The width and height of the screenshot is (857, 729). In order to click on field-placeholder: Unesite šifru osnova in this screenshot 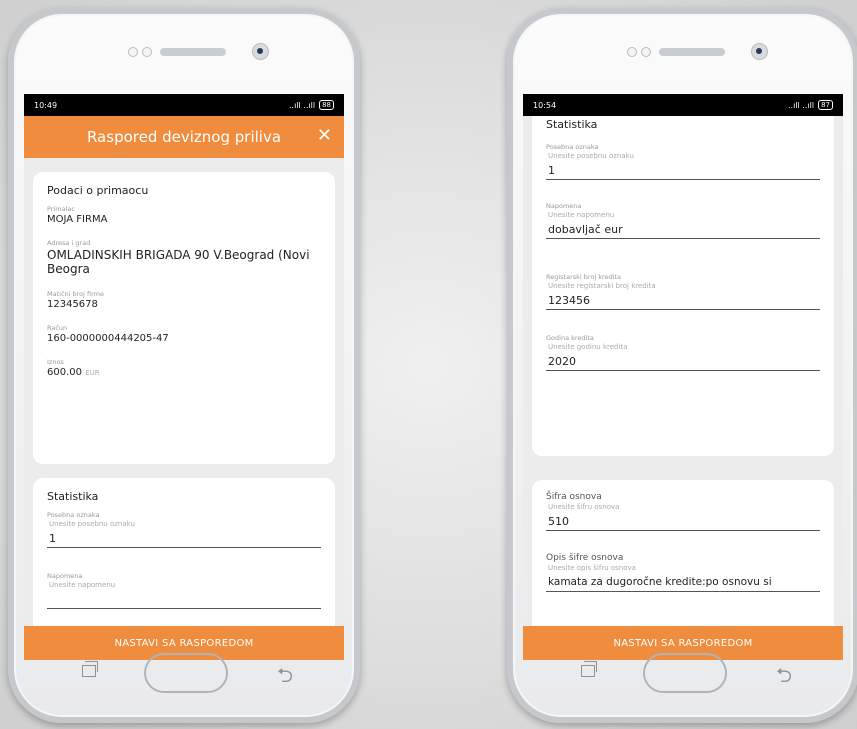, I will do `click(584, 507)`.